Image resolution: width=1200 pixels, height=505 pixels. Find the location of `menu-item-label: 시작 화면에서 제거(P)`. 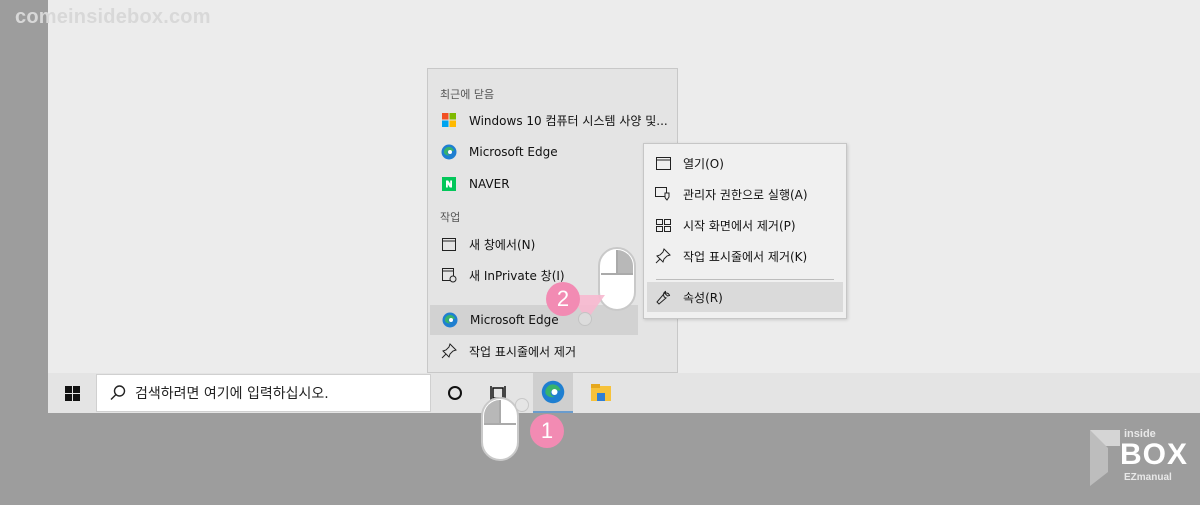

menu-item-label: 시작 화면에서 제거(P) is located at coordinates (739, 225).